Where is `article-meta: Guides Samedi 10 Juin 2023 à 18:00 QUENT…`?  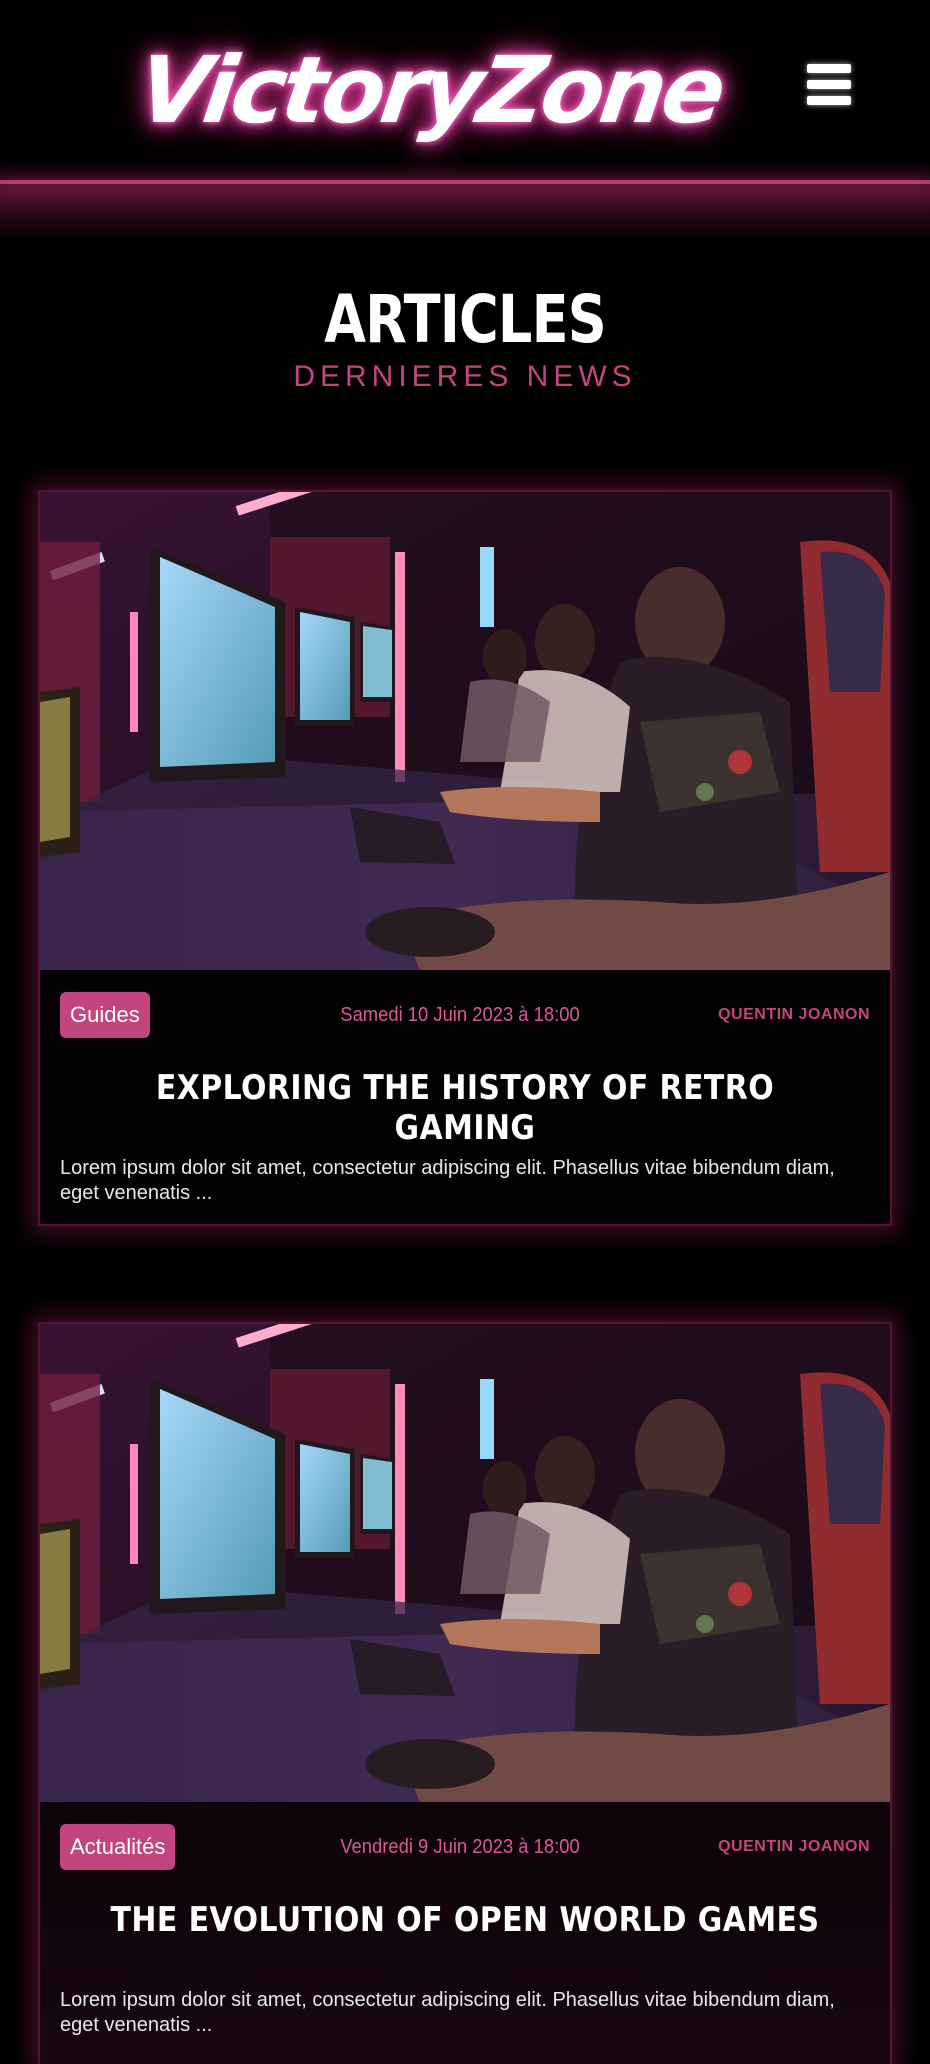 article-meta: Guides Samedi 10 Juin 2023 à 18:00 QUENT… is located at coordinates (465, 1015).